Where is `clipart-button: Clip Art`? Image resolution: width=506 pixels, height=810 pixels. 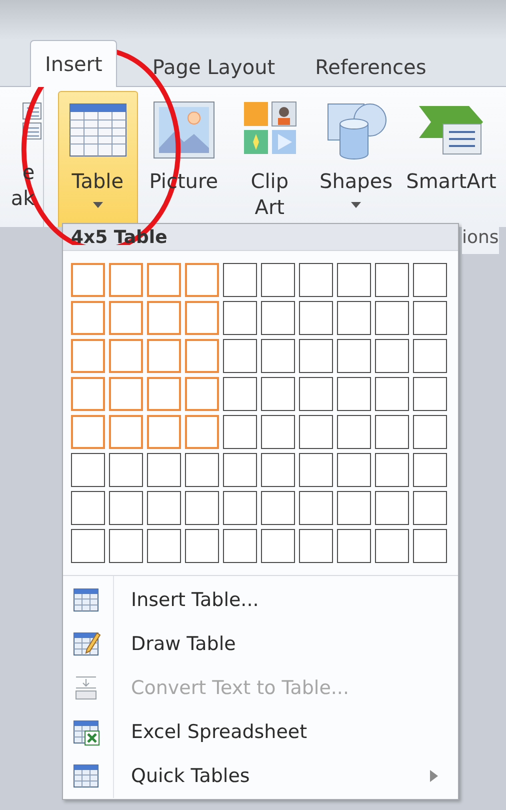 clipart-button: Clip Art is located at coordinates (270, 159).